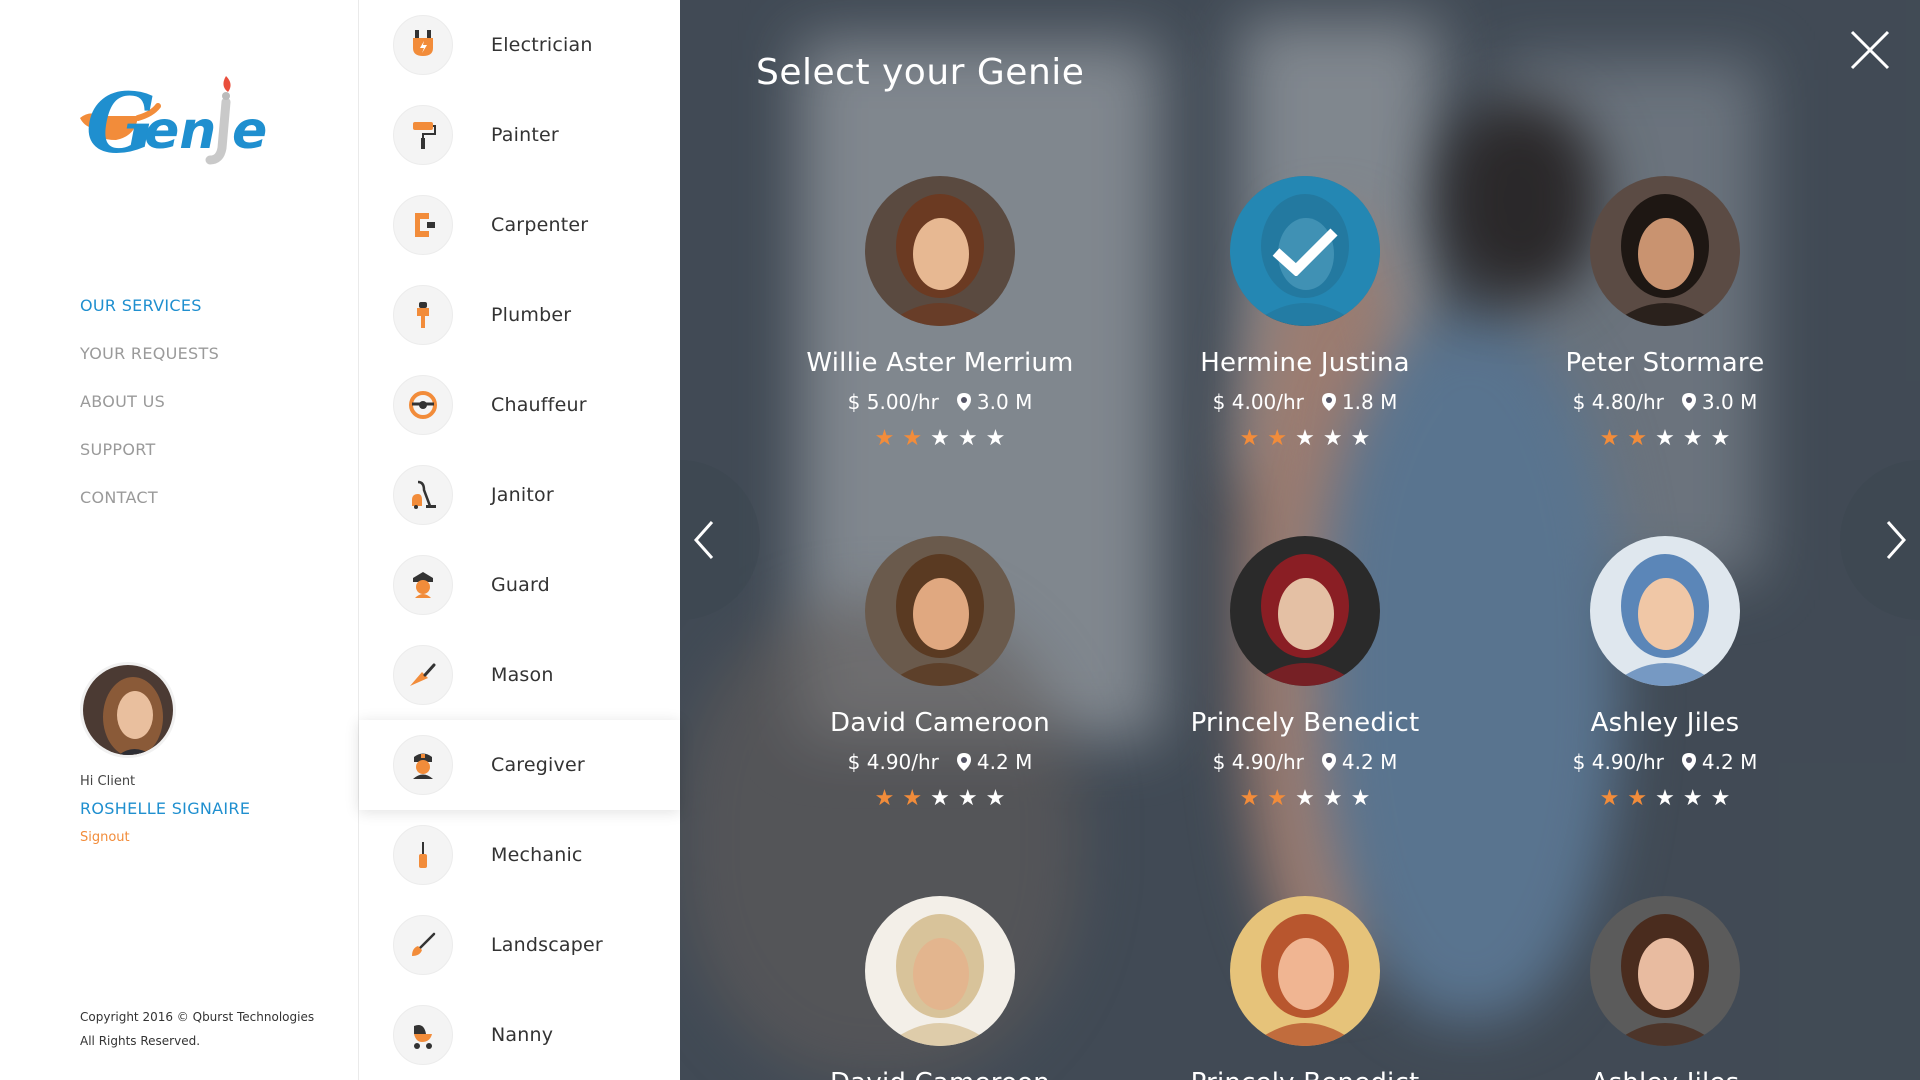  Describe the element at coordinates (423, 945) in the screenshot. I see `shovel-icon` at that location.